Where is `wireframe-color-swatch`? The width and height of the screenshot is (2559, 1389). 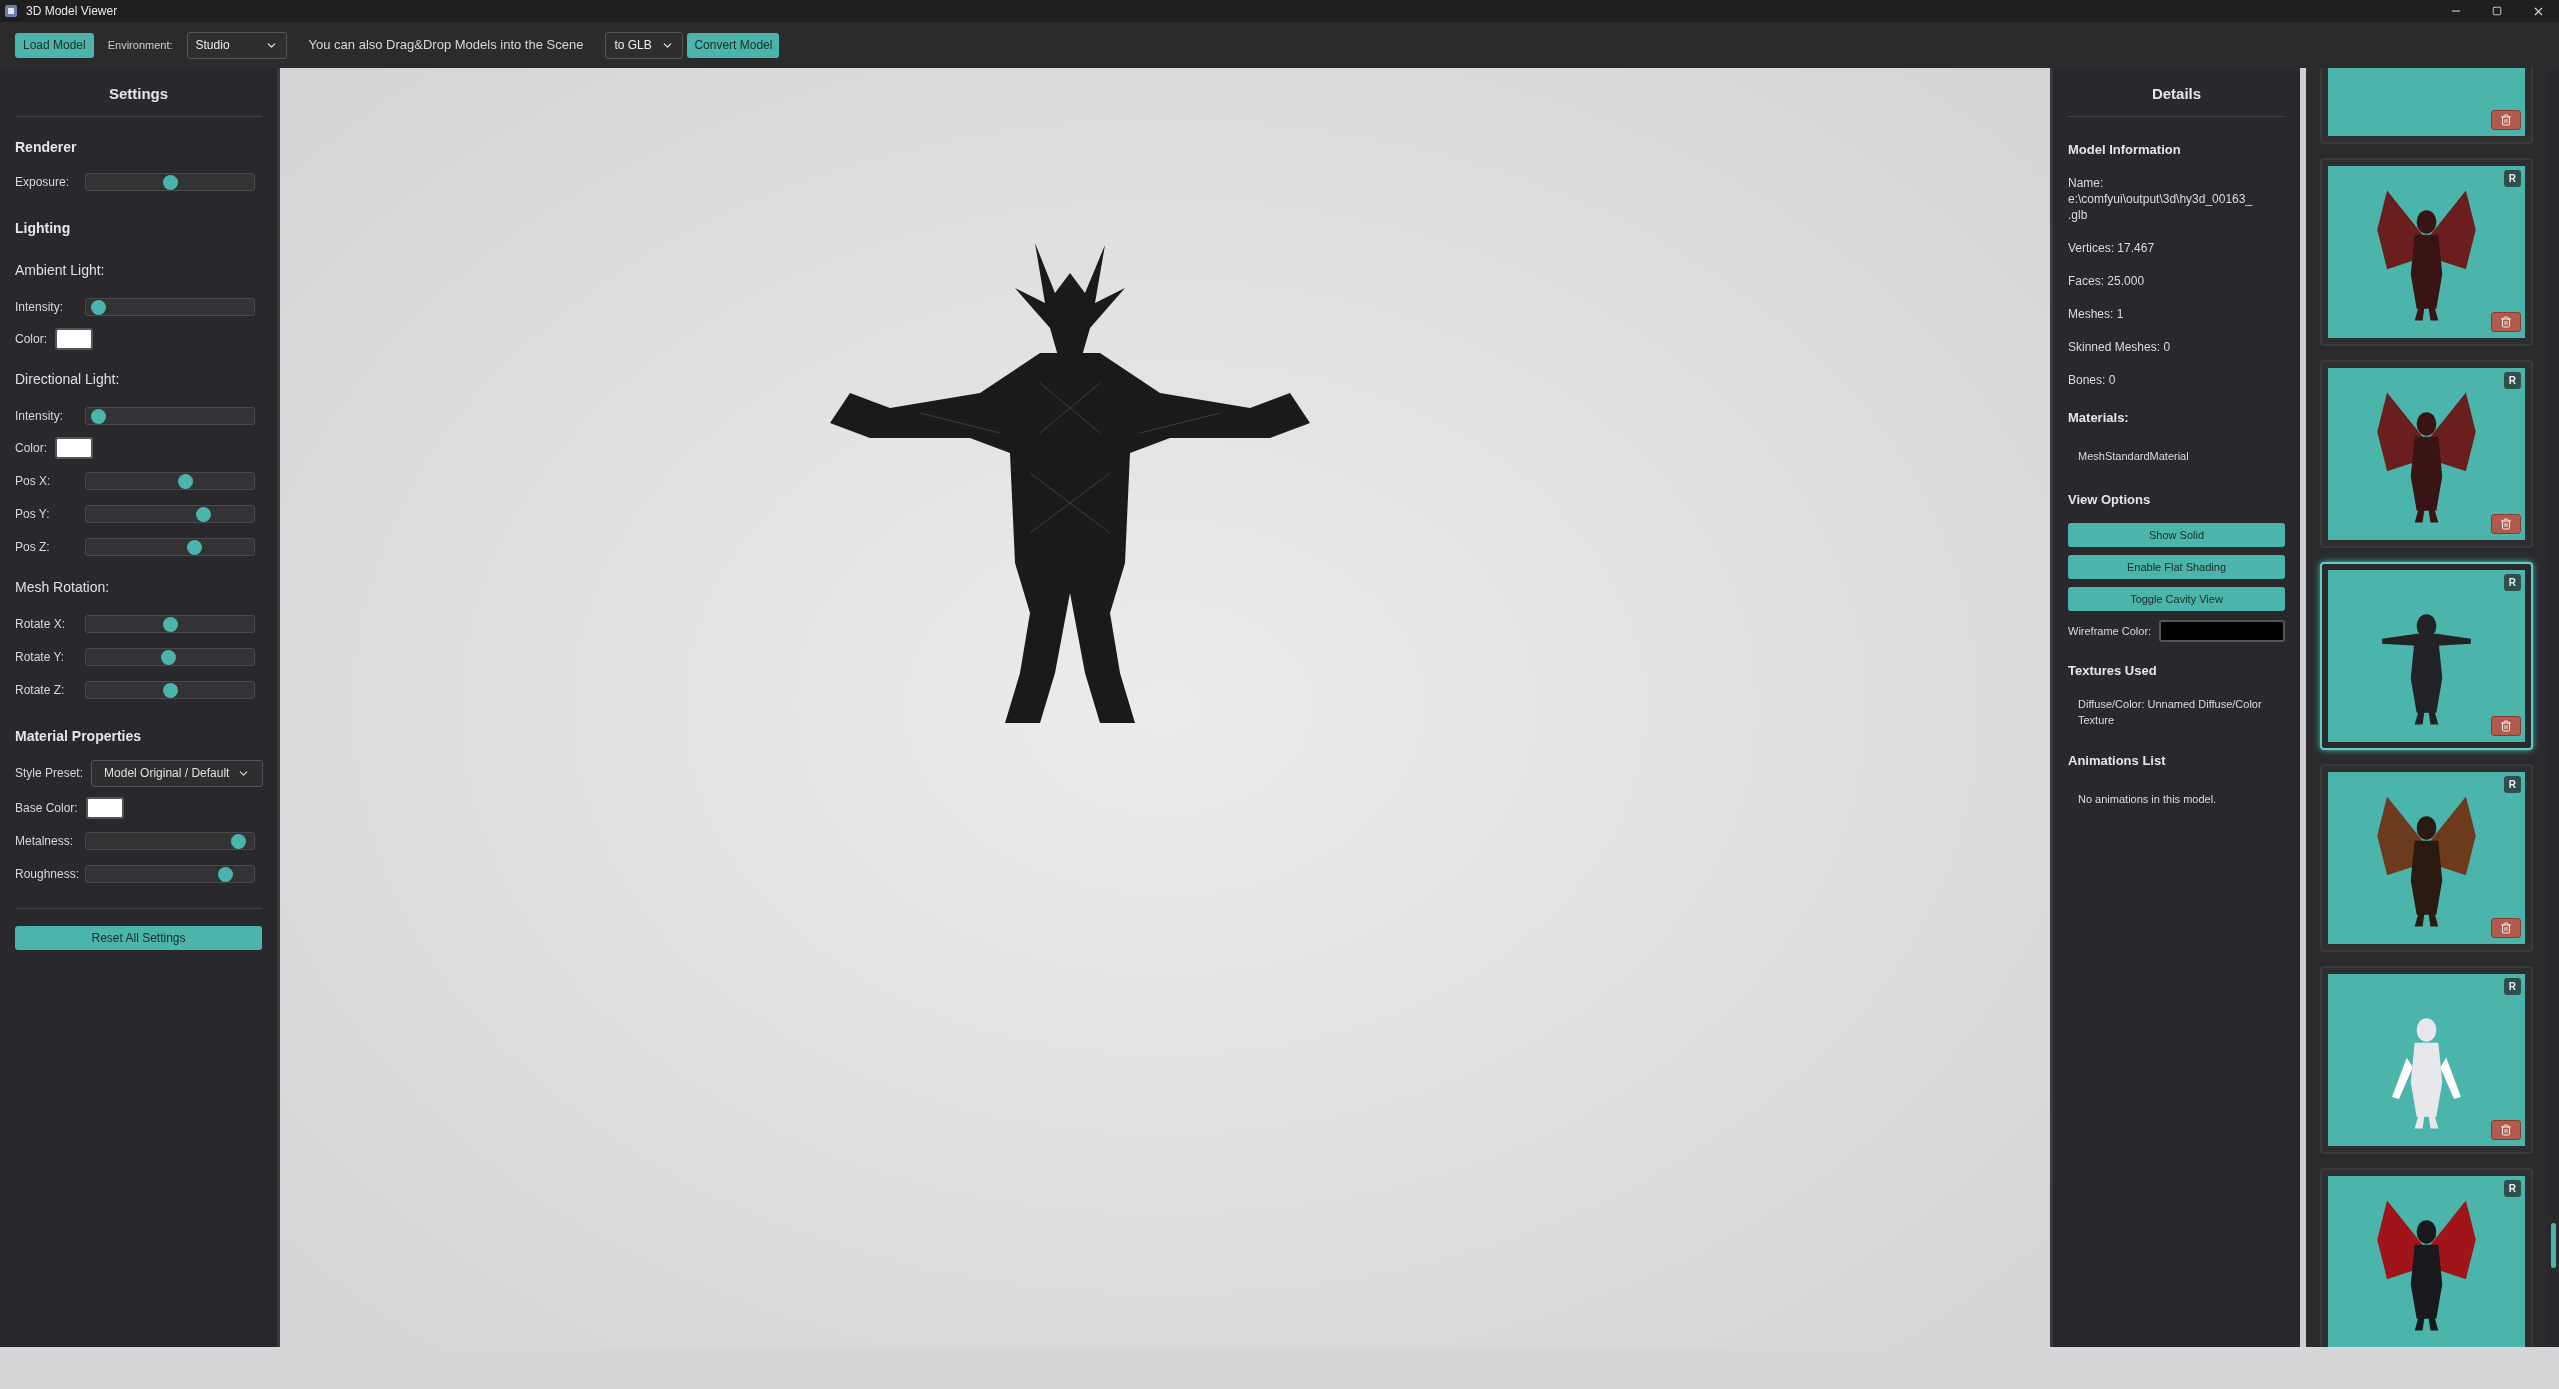
wireframe-color-swatch is located at coordinates (2222, 631).